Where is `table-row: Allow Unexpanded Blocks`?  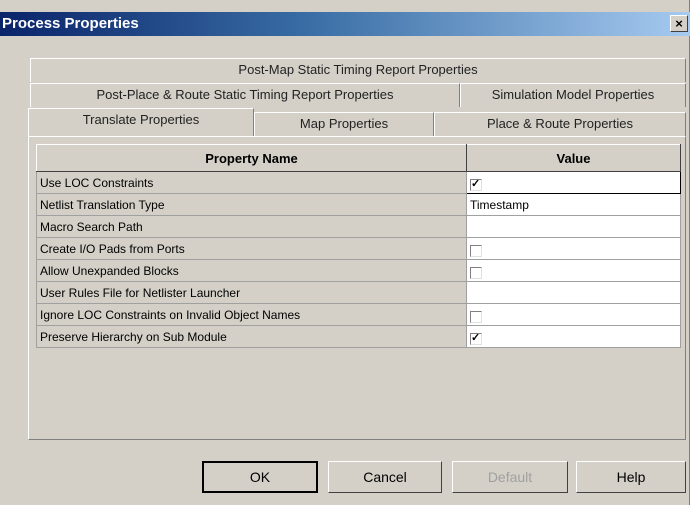 table-row: Allow Unexpanded Blocks is located at coordinates (358, 270).